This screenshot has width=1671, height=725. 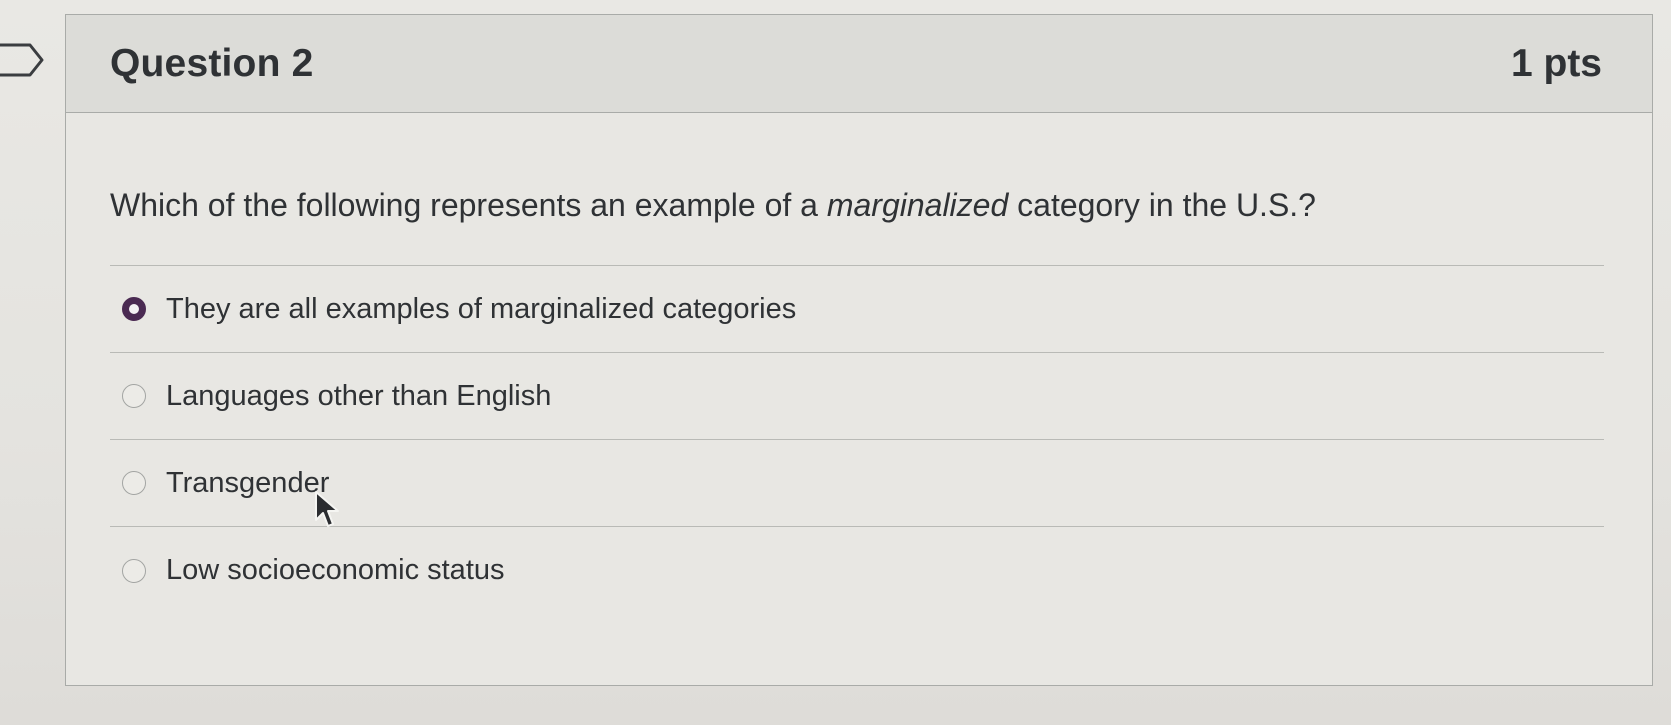 I want to click on mouse-pointer-icon, so click(x=327, y=509).